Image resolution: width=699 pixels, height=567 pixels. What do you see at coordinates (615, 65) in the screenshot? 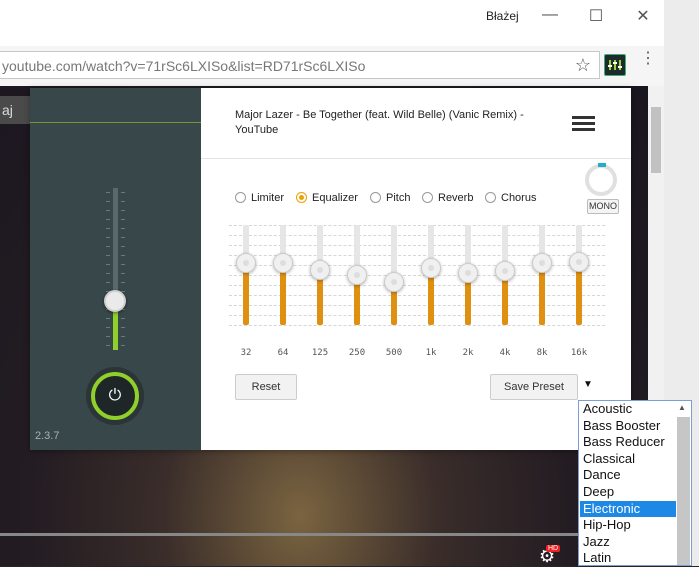
I see `equalizer-extension-icon` at bounding box center [615, 65].